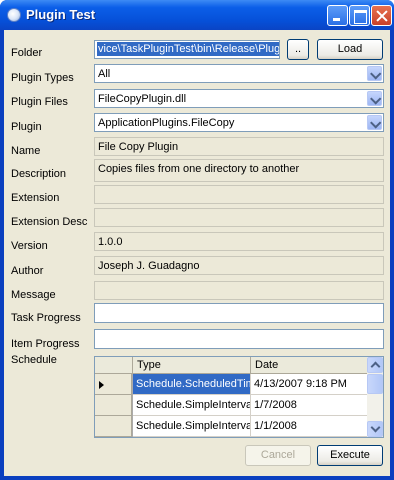 The height and width of the screenshot is (480, 394). I want to click on close-button, so click(381, 15).